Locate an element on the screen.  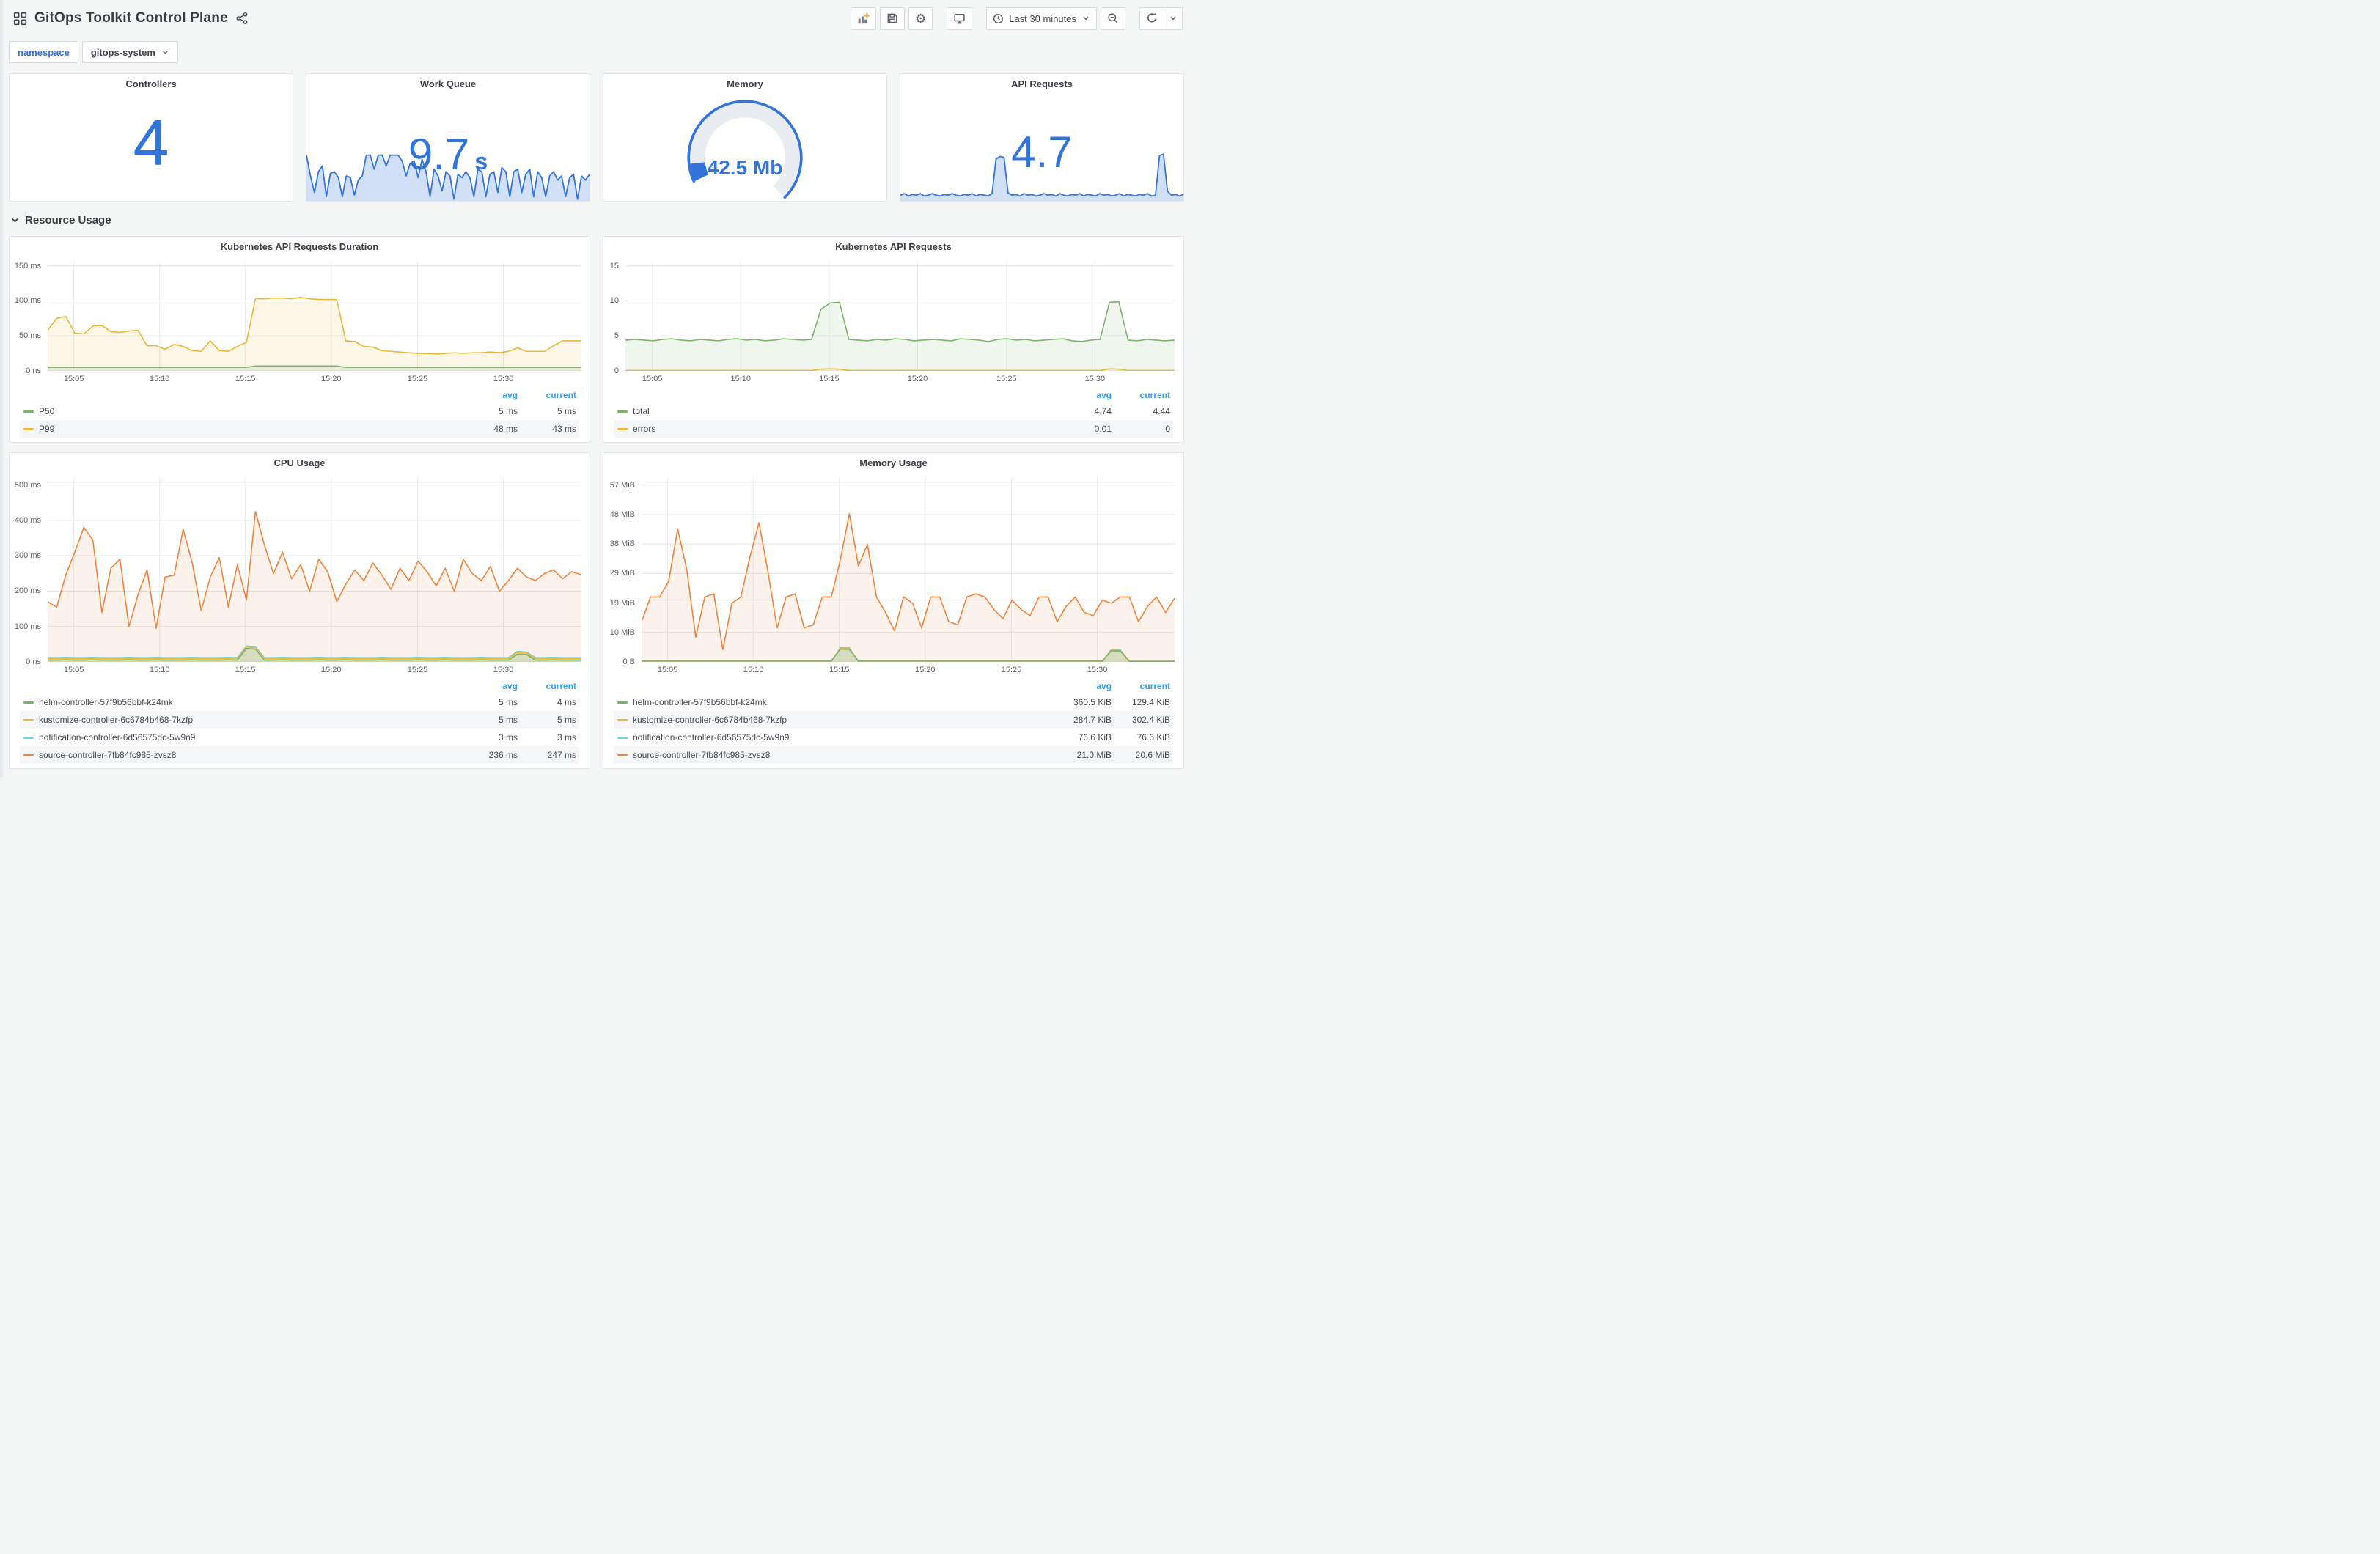
namespace-selected-value: gitops-system is located at coordinates (123, 52).